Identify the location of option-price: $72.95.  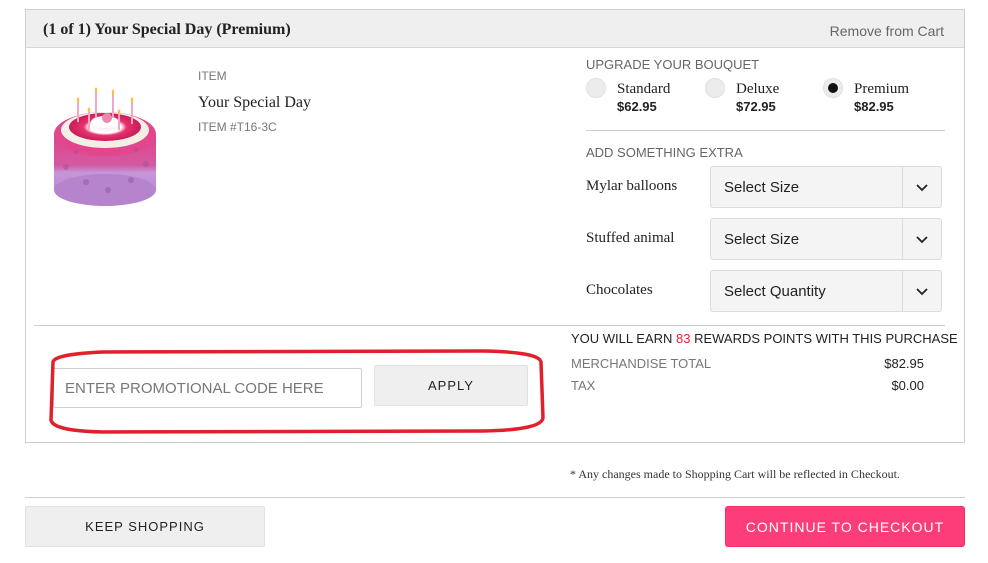
(756, 106).